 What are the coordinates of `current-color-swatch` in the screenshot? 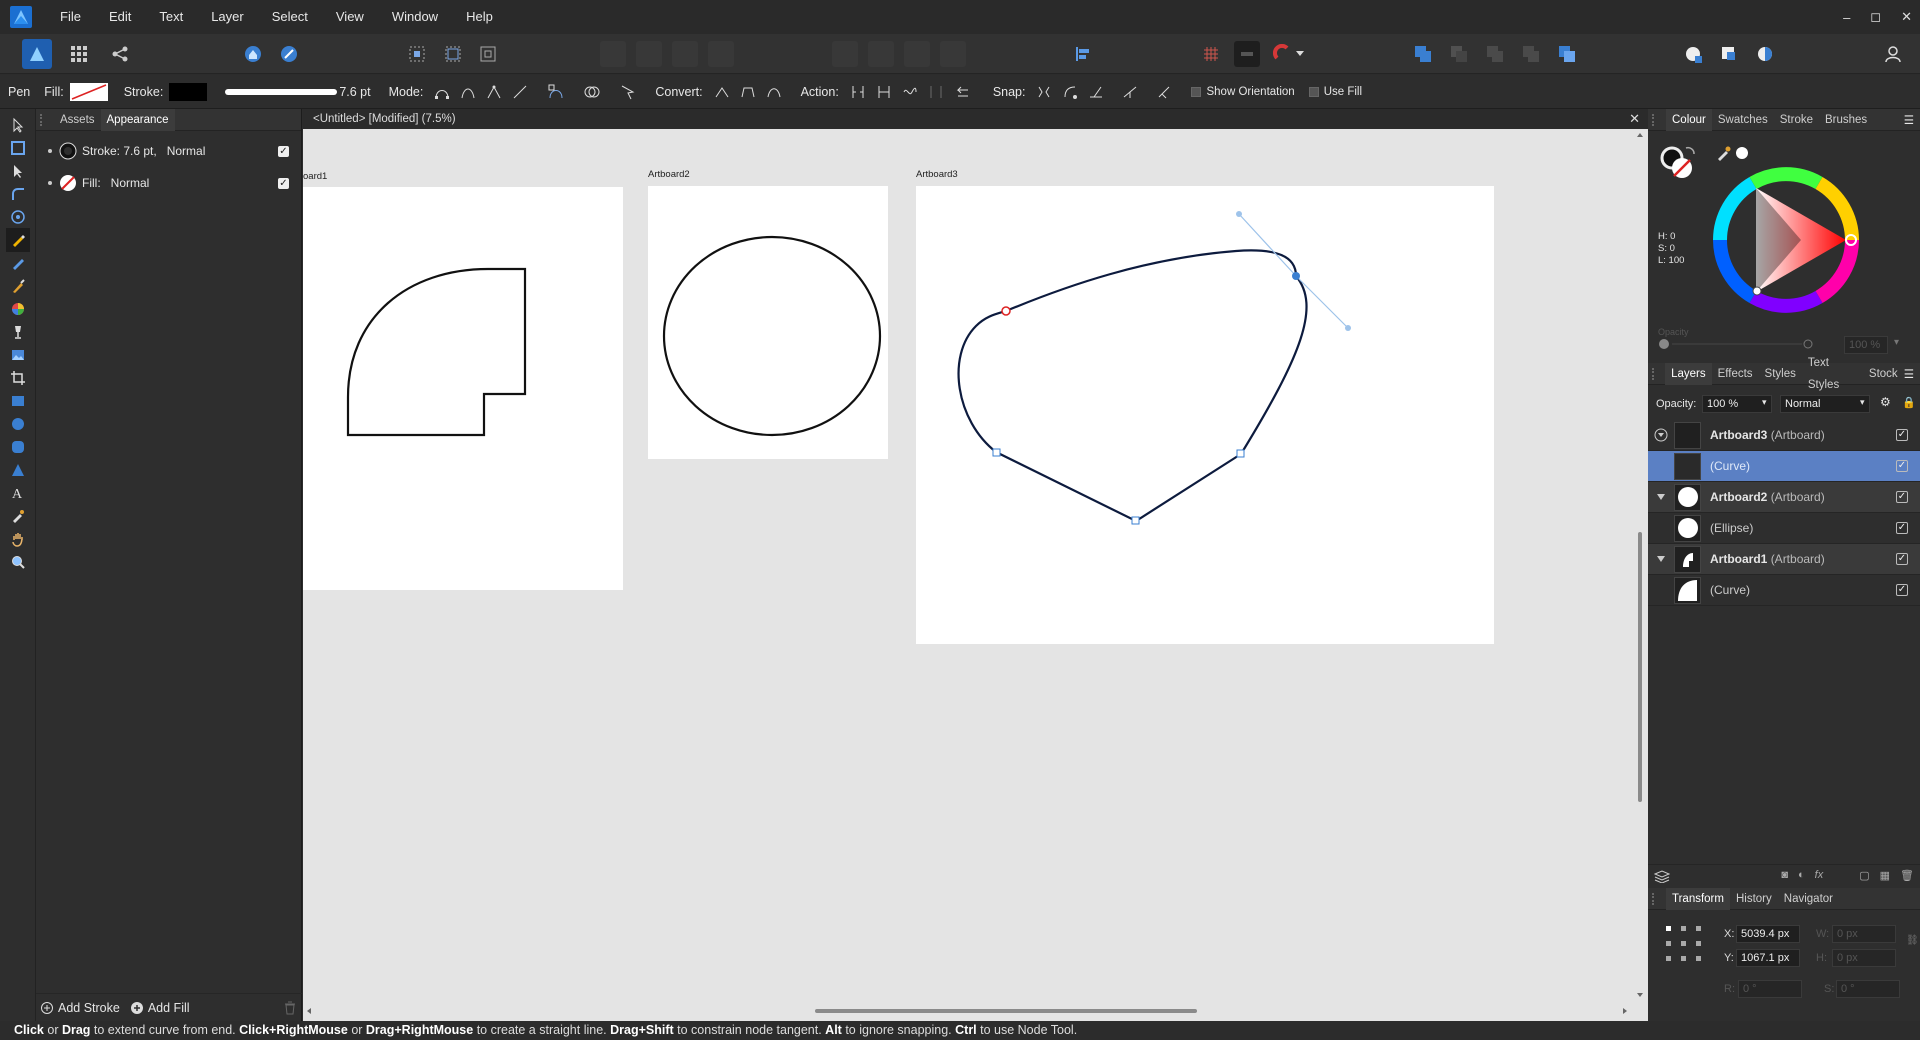 It's located at (1742, 153).